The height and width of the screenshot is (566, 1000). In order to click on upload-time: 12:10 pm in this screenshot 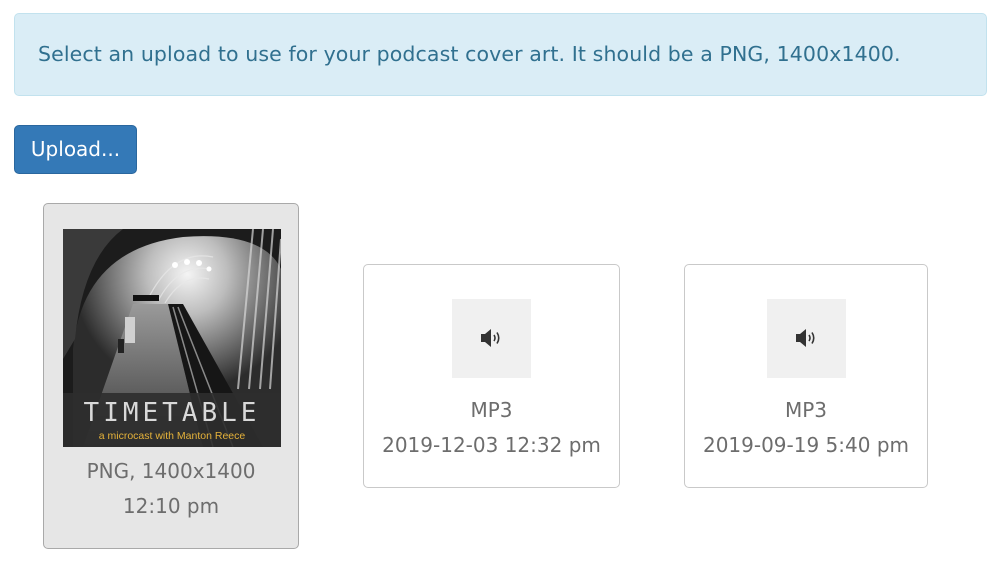, I will do `click(171, 506)`.